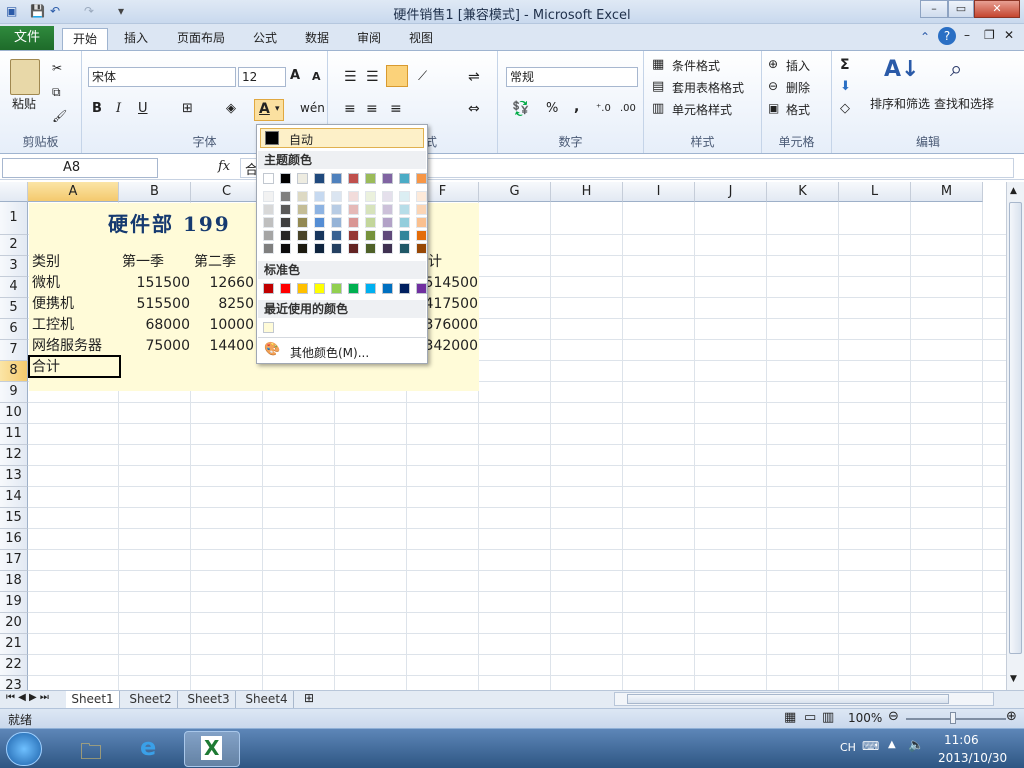  What do you see at coordinates (708, 87) in the screenshot?
I see `format-as-table-button: 套用表格格式` at bounding box center [708, 87].